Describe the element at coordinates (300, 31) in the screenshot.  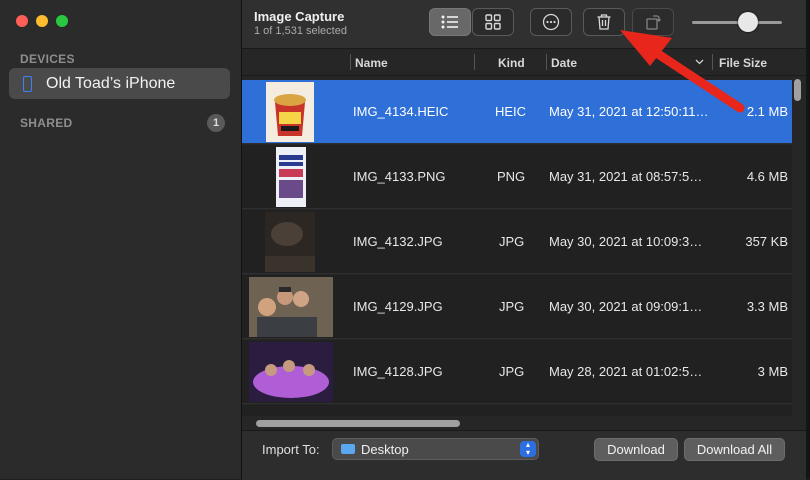
I see `selection-status: 1 of 1,531 selected` at that location.